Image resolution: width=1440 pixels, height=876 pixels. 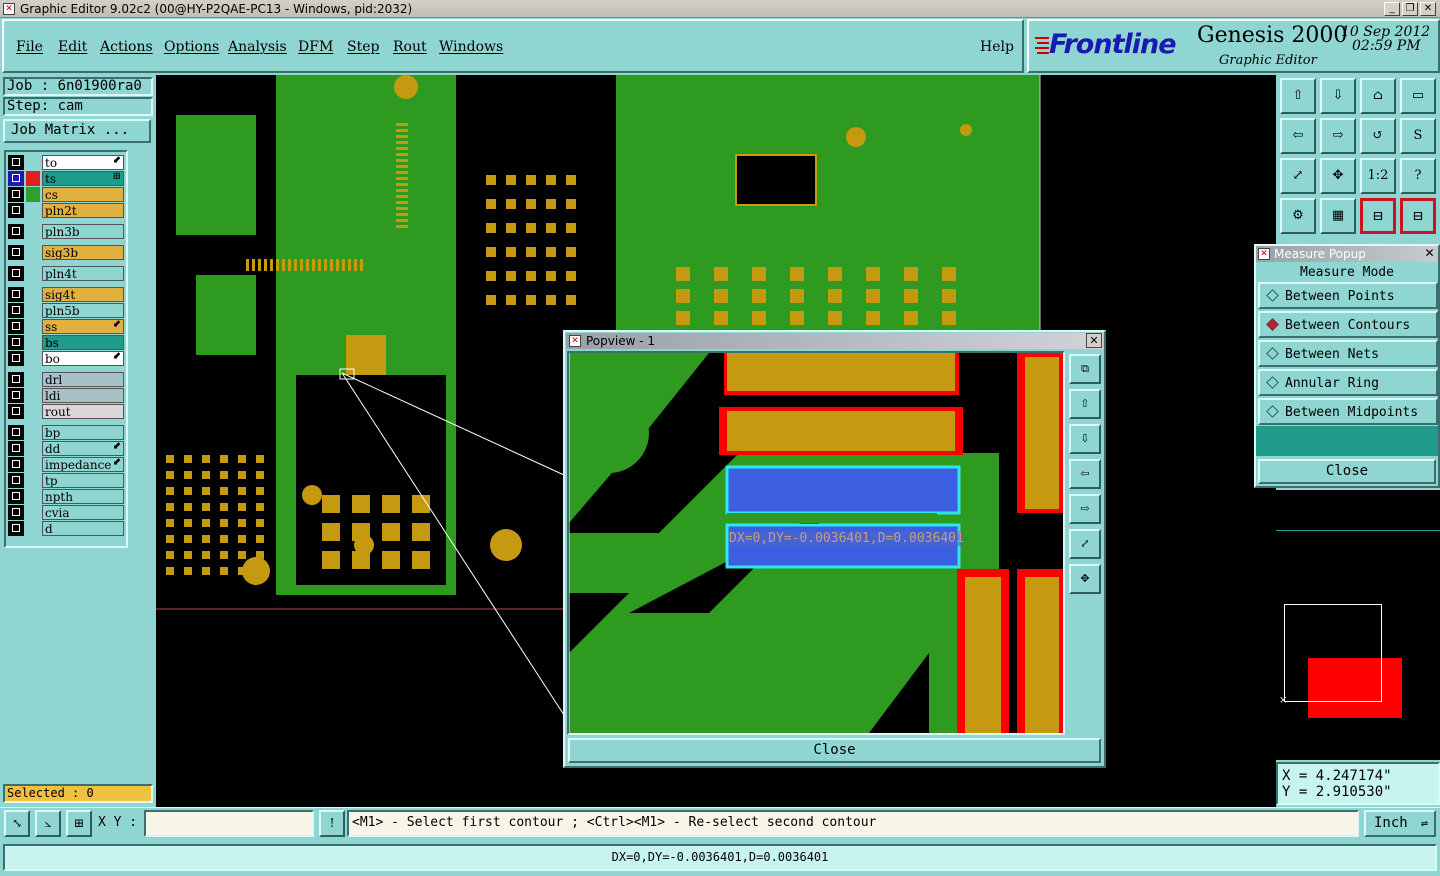 I want to click on layer-row-ldi: ldi, so click(x=66, y=395).